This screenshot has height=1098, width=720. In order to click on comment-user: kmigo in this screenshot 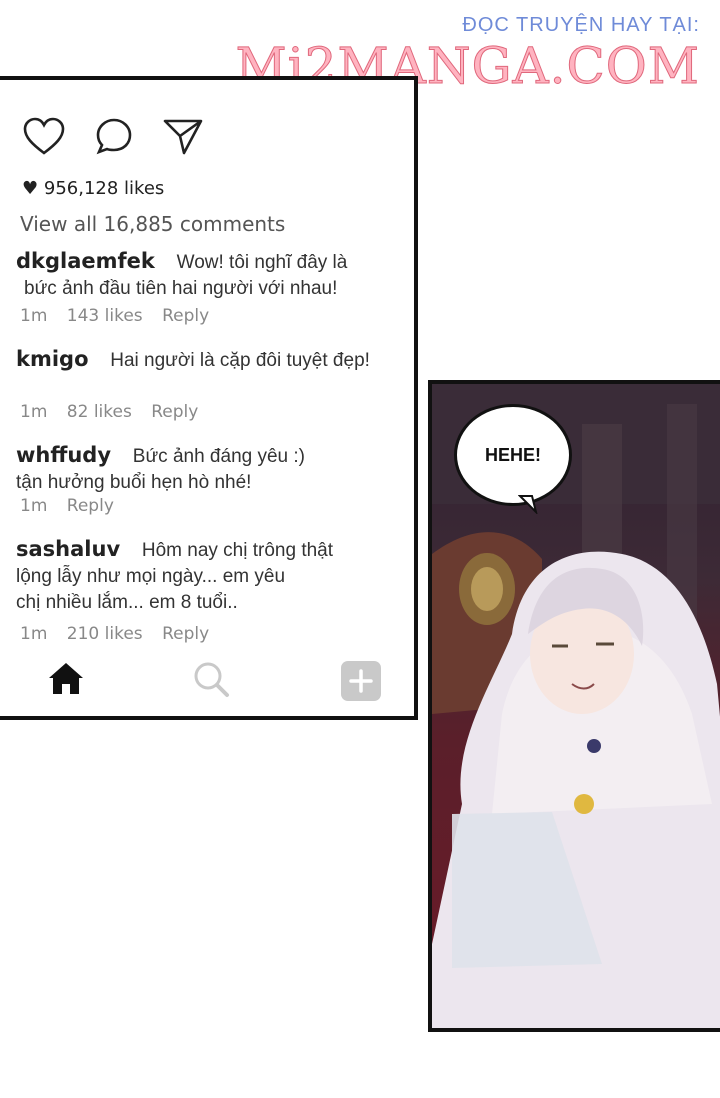, I will do `click(52, 359)`.